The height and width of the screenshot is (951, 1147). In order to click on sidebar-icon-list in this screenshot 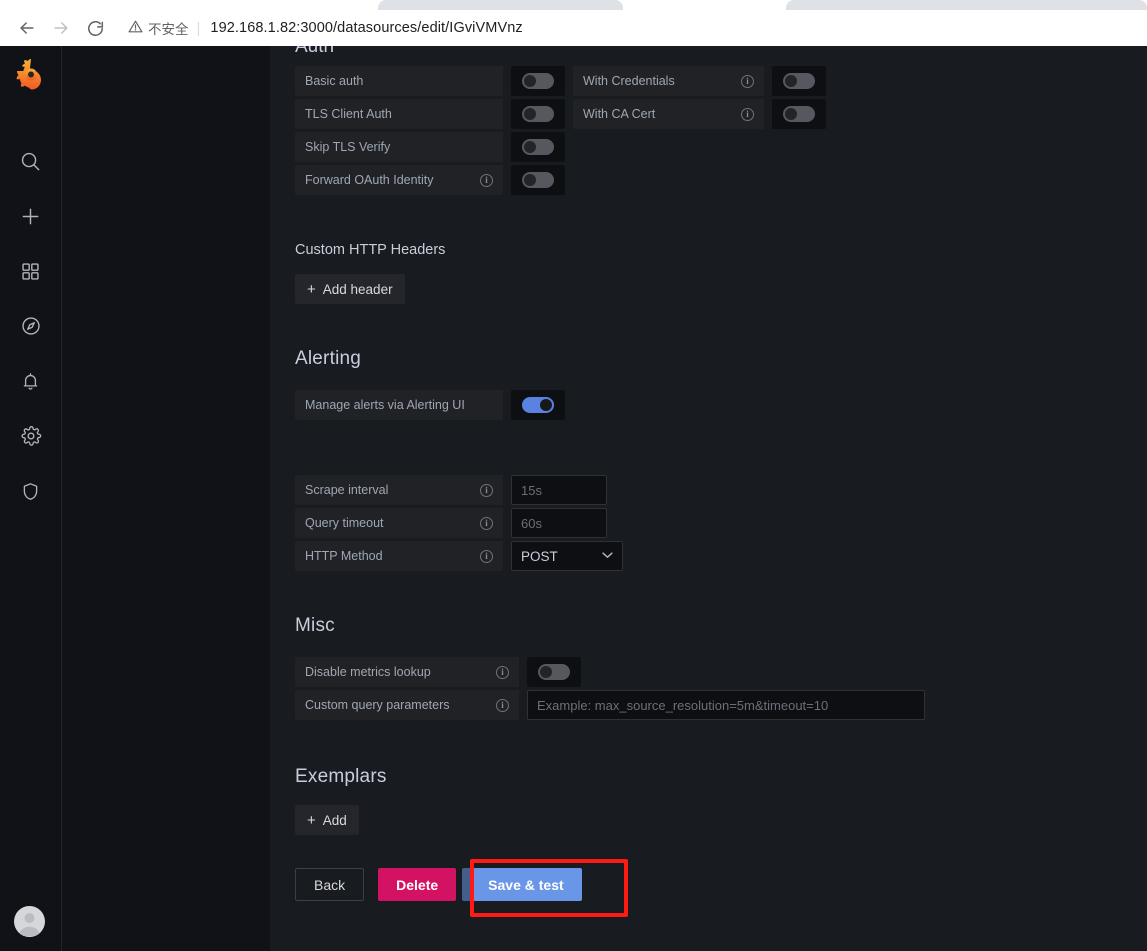, I will do `click(31, 326)`.